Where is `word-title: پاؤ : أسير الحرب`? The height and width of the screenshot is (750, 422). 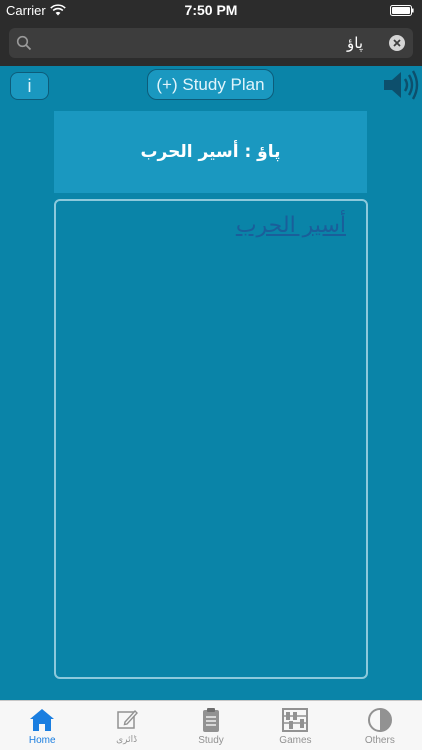
word-title: پاؤ : أسير الحرب is located at coordinates (210, 152).